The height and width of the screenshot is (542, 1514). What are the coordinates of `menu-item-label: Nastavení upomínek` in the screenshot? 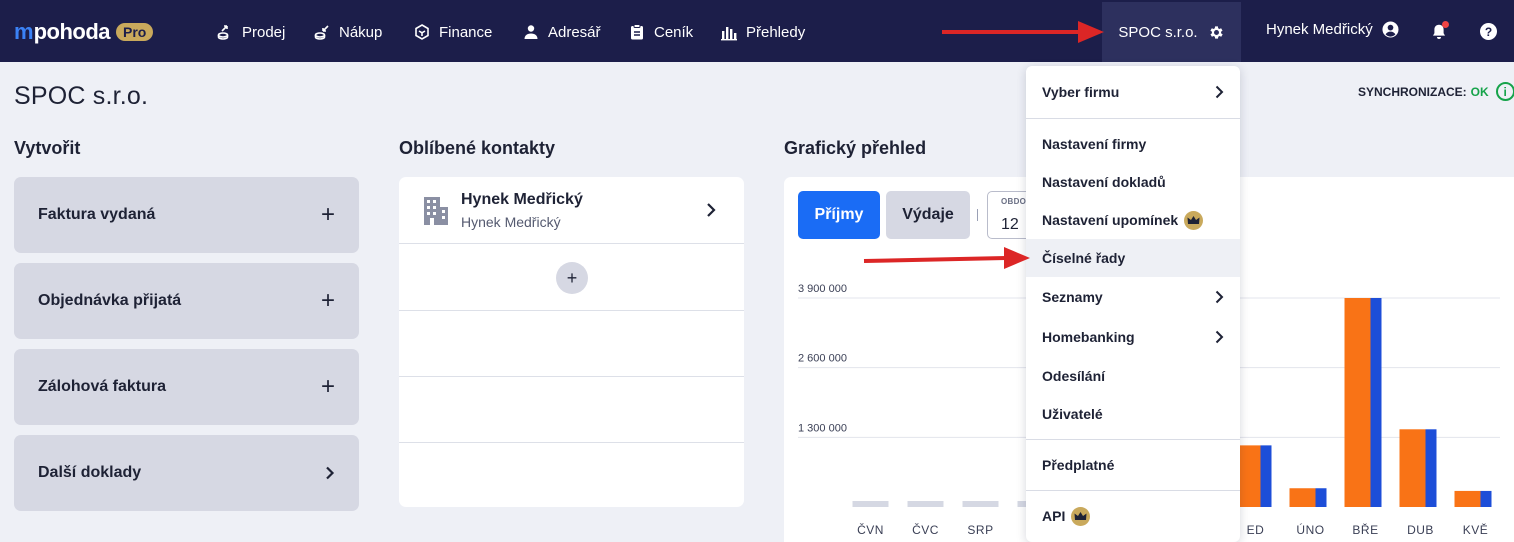 It's located at (1110, 220).